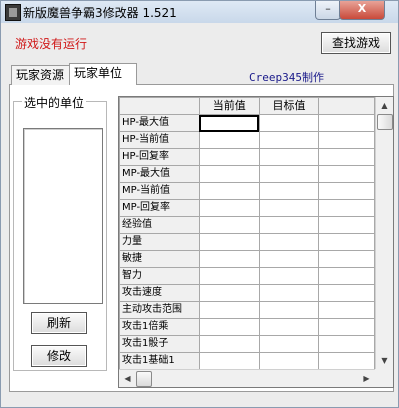  I want to click on row-header: MP-回复率, so click(159, 208).